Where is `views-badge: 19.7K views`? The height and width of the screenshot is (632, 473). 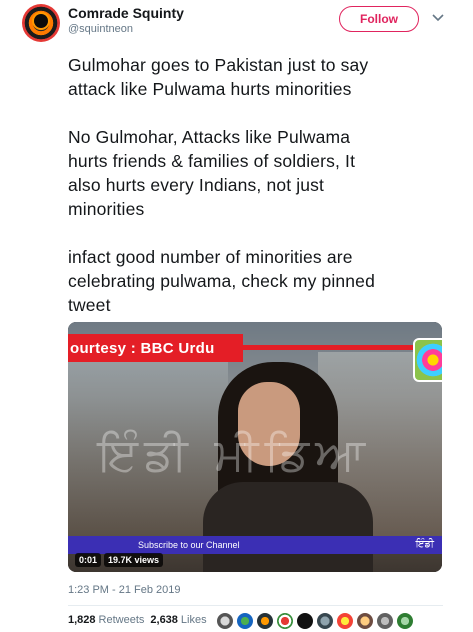 views-badge: 19.7K views is located at coordinates (134, 560).